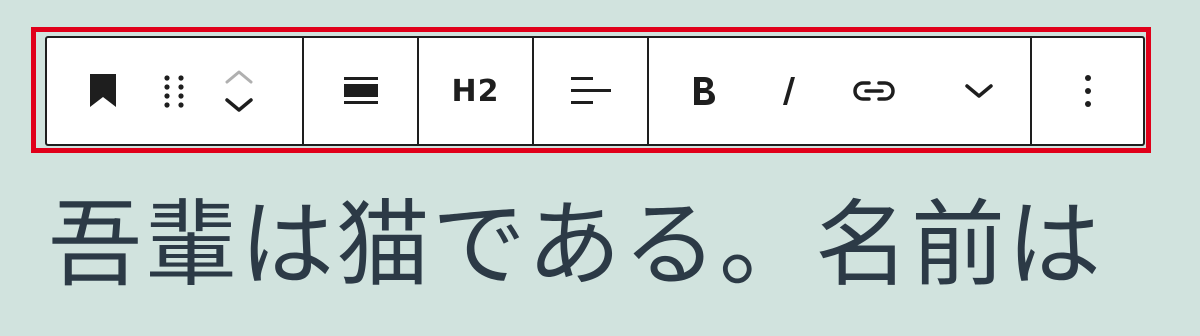 Image resolution: width=1200 pixels, height=336 pixels. I want to click on link-button, so click(874, 91).